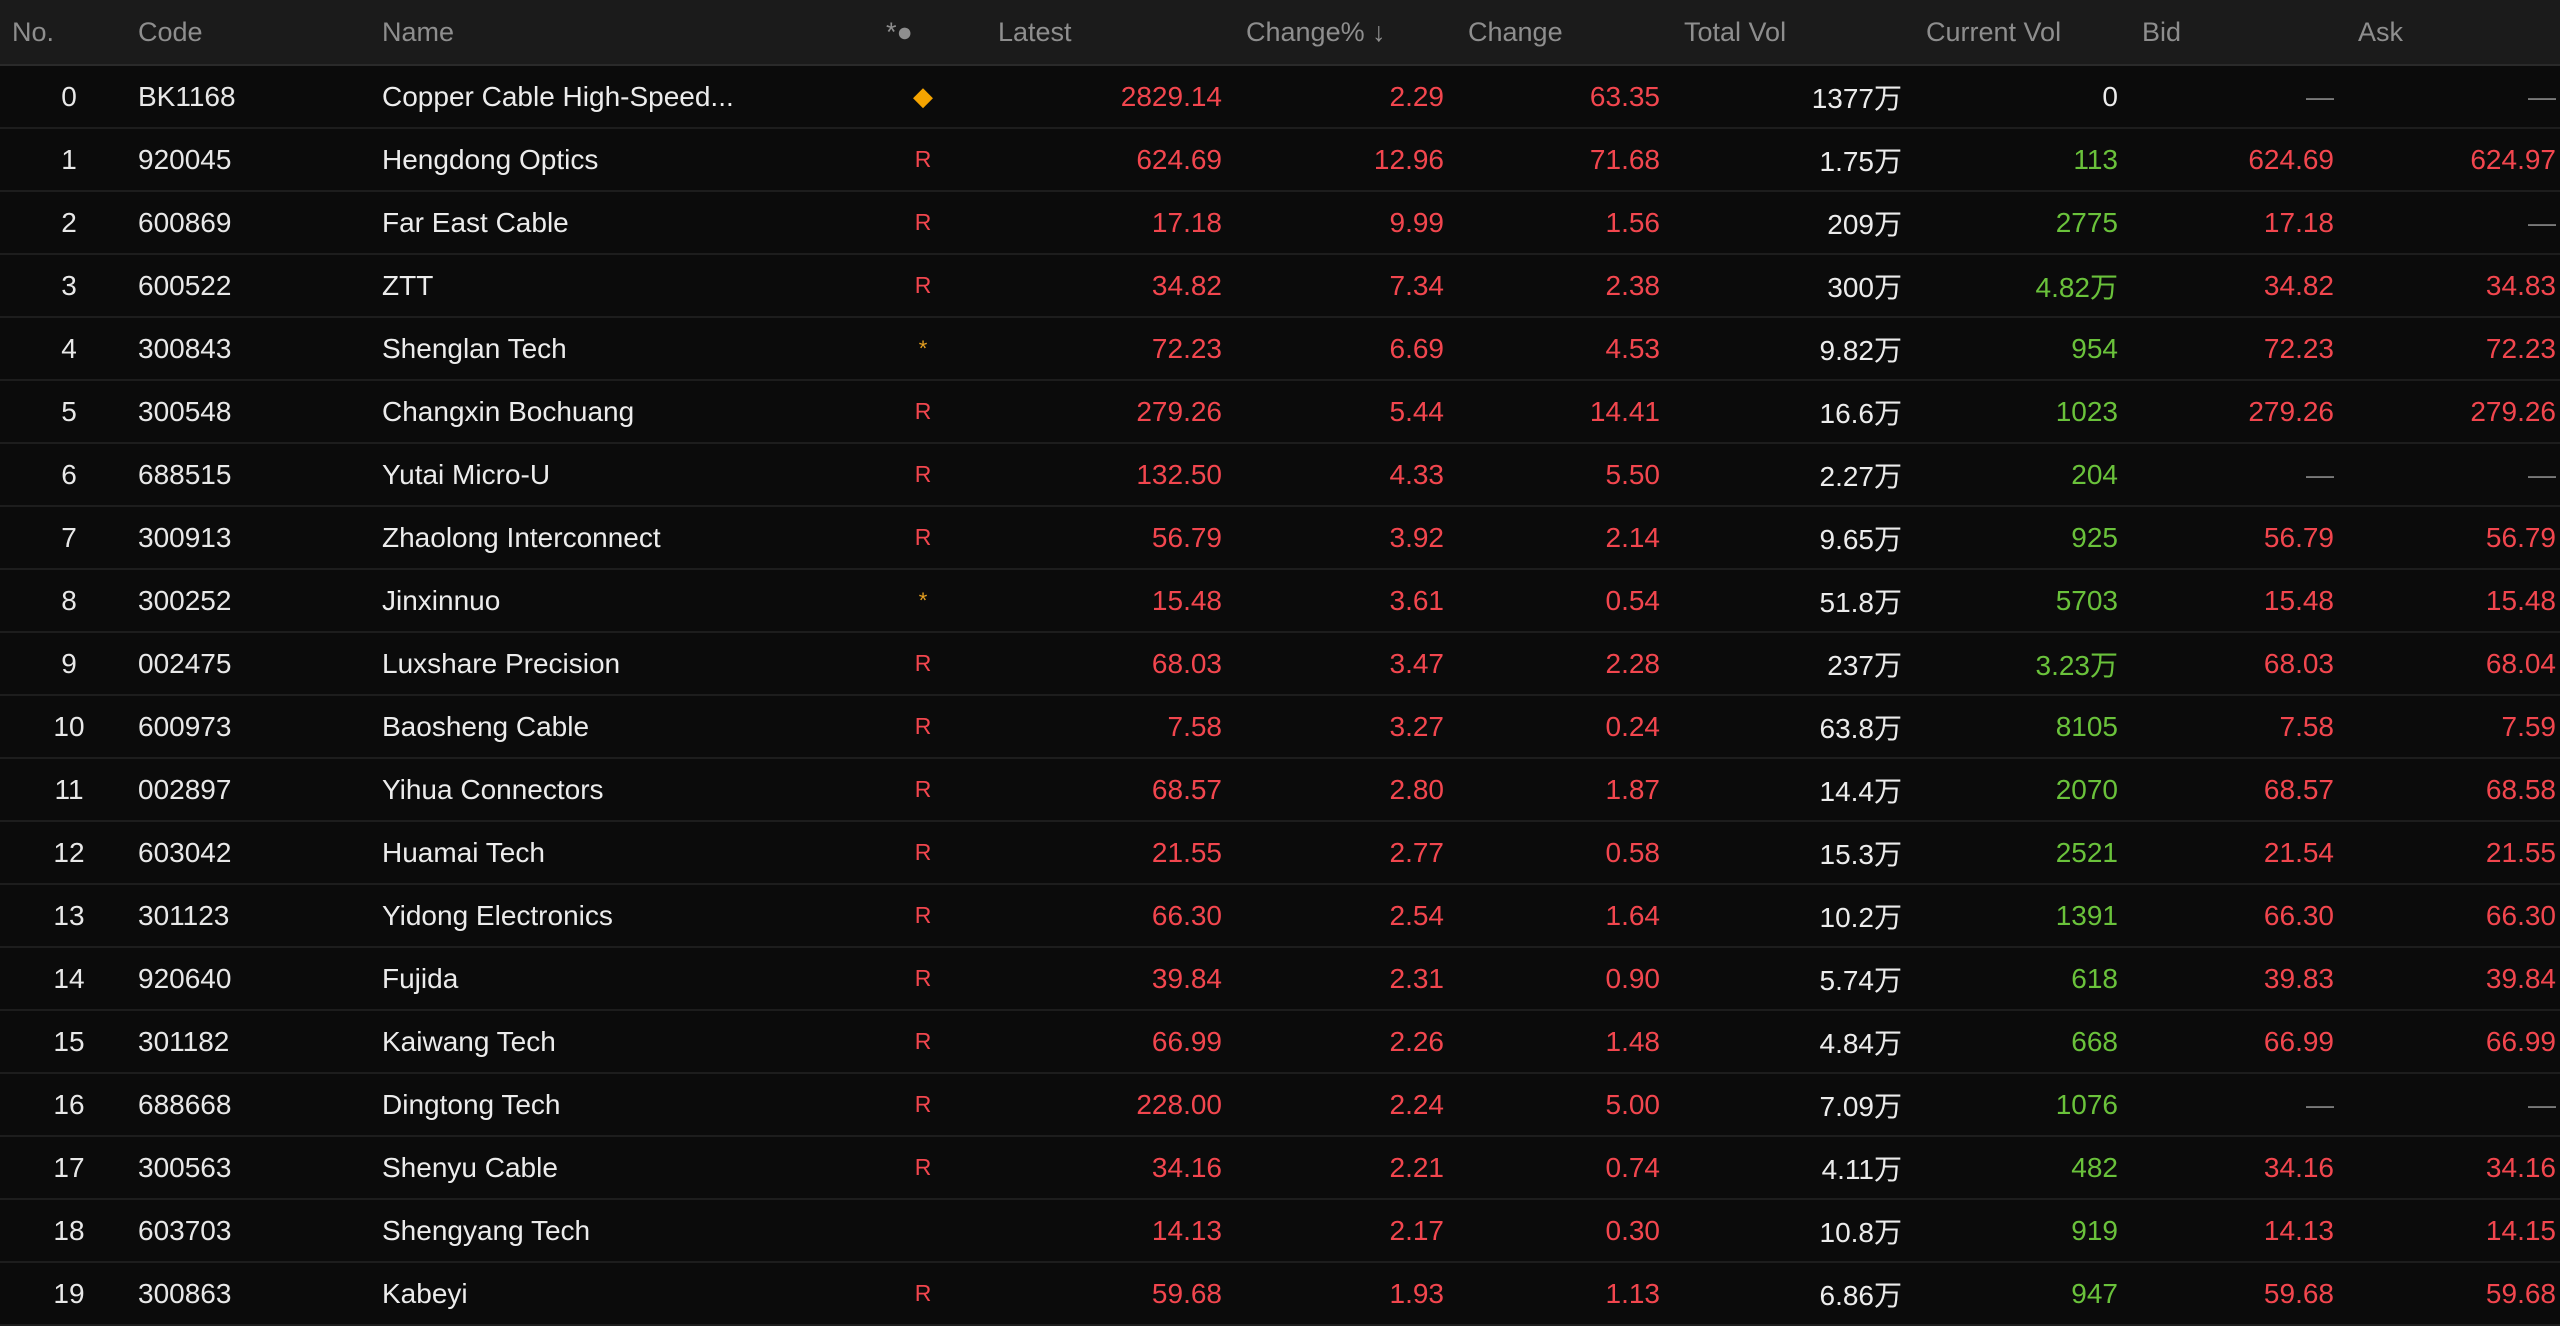 The width and height of the screenshot is (2560, 1326). What do you see at coordinates (260, 601) in the screenshot?
I see `stock-code: 300252` at bounding box center [260, 601].